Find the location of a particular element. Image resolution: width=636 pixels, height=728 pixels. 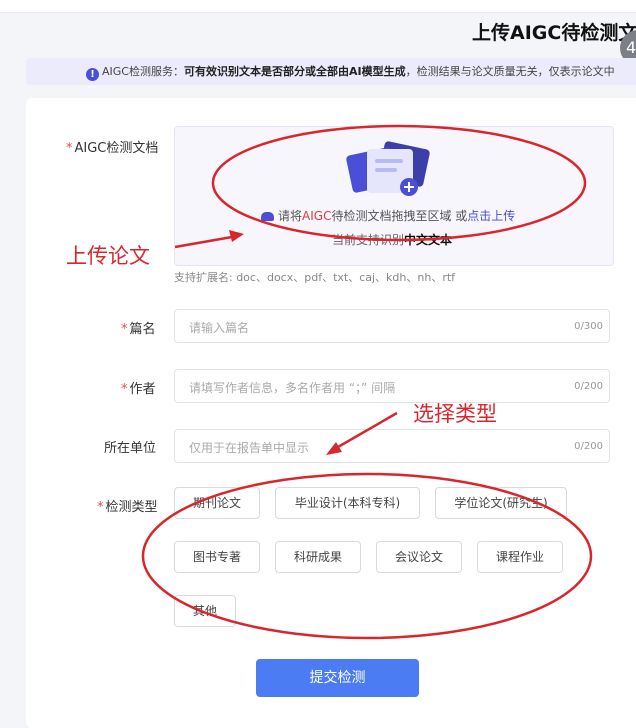

upload-dropzone: 请将AIGC待检测文档拖拽至区域 或点击上传 当前支持识别中文文本 is located at coordinates (394, 196).